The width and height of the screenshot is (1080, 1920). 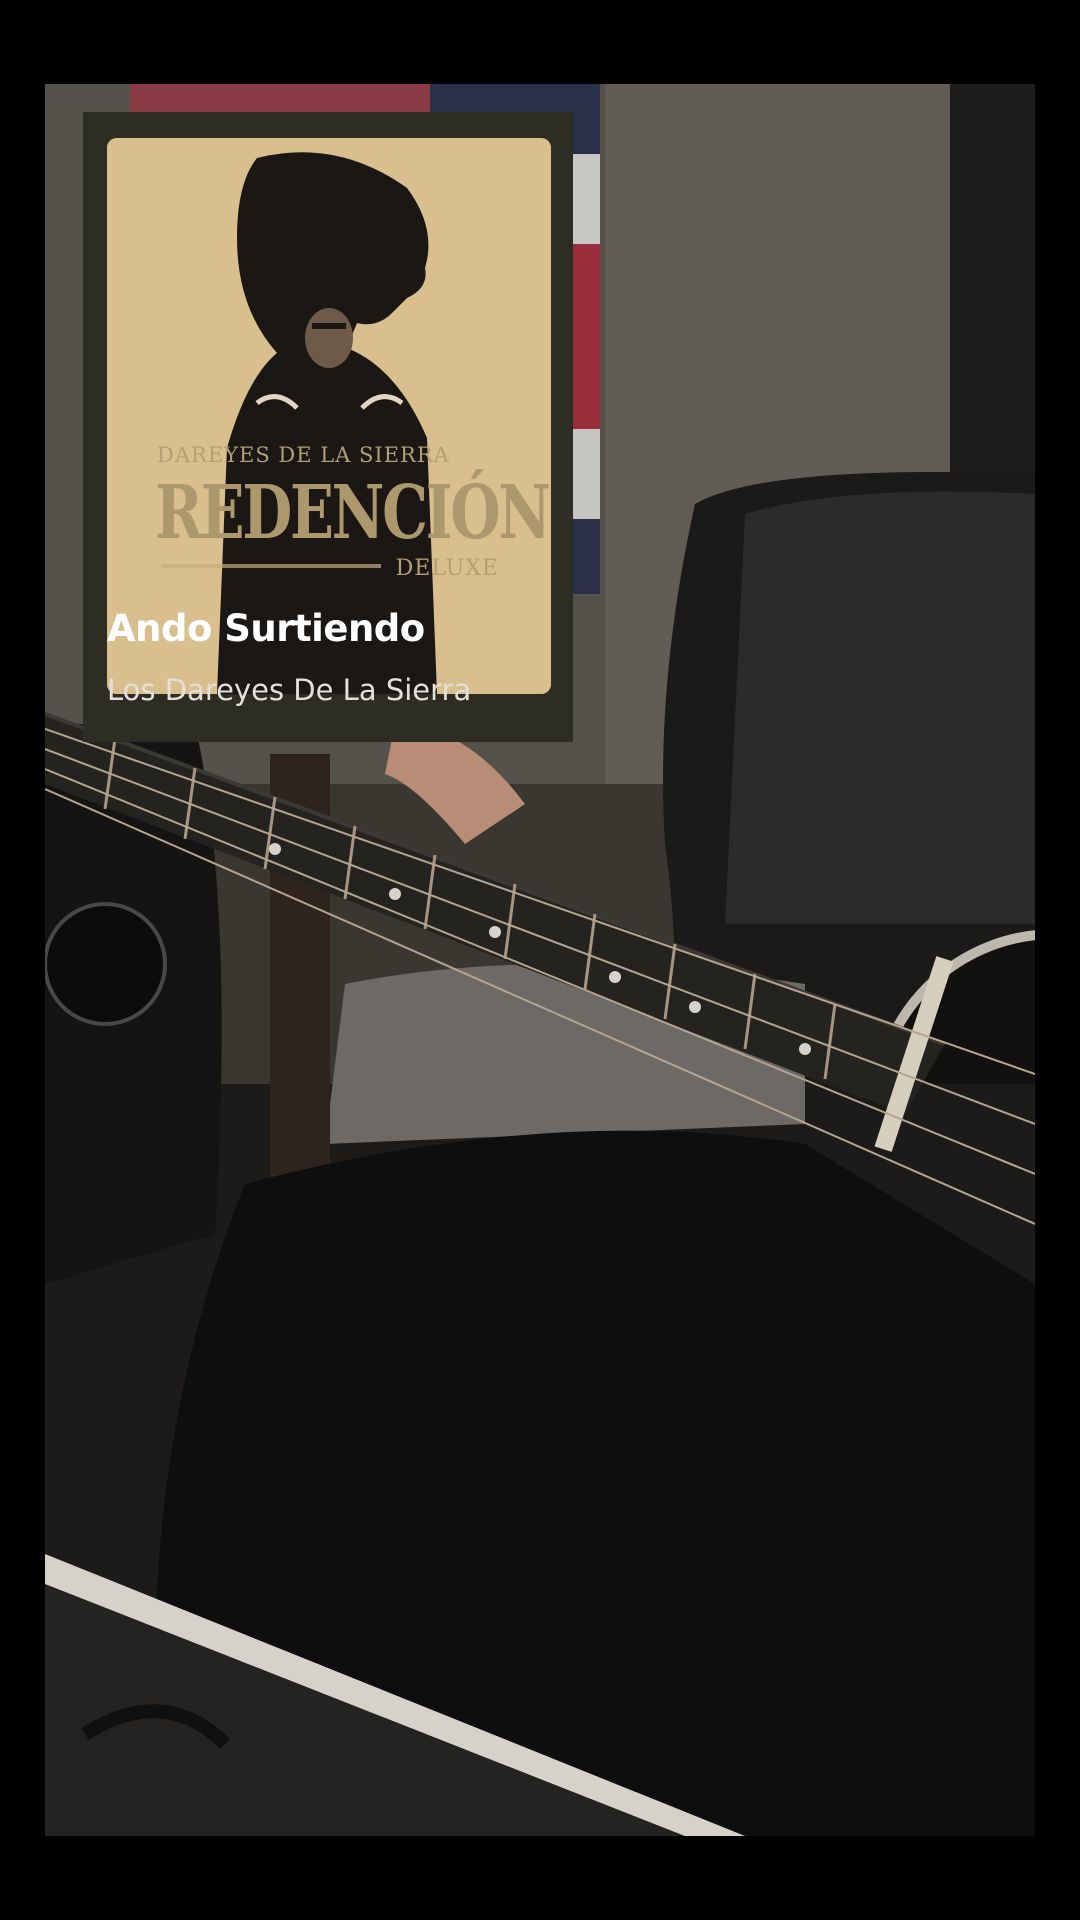 I want to click on album-title-text: REDENCIÓN, so click(x=353, y=513).